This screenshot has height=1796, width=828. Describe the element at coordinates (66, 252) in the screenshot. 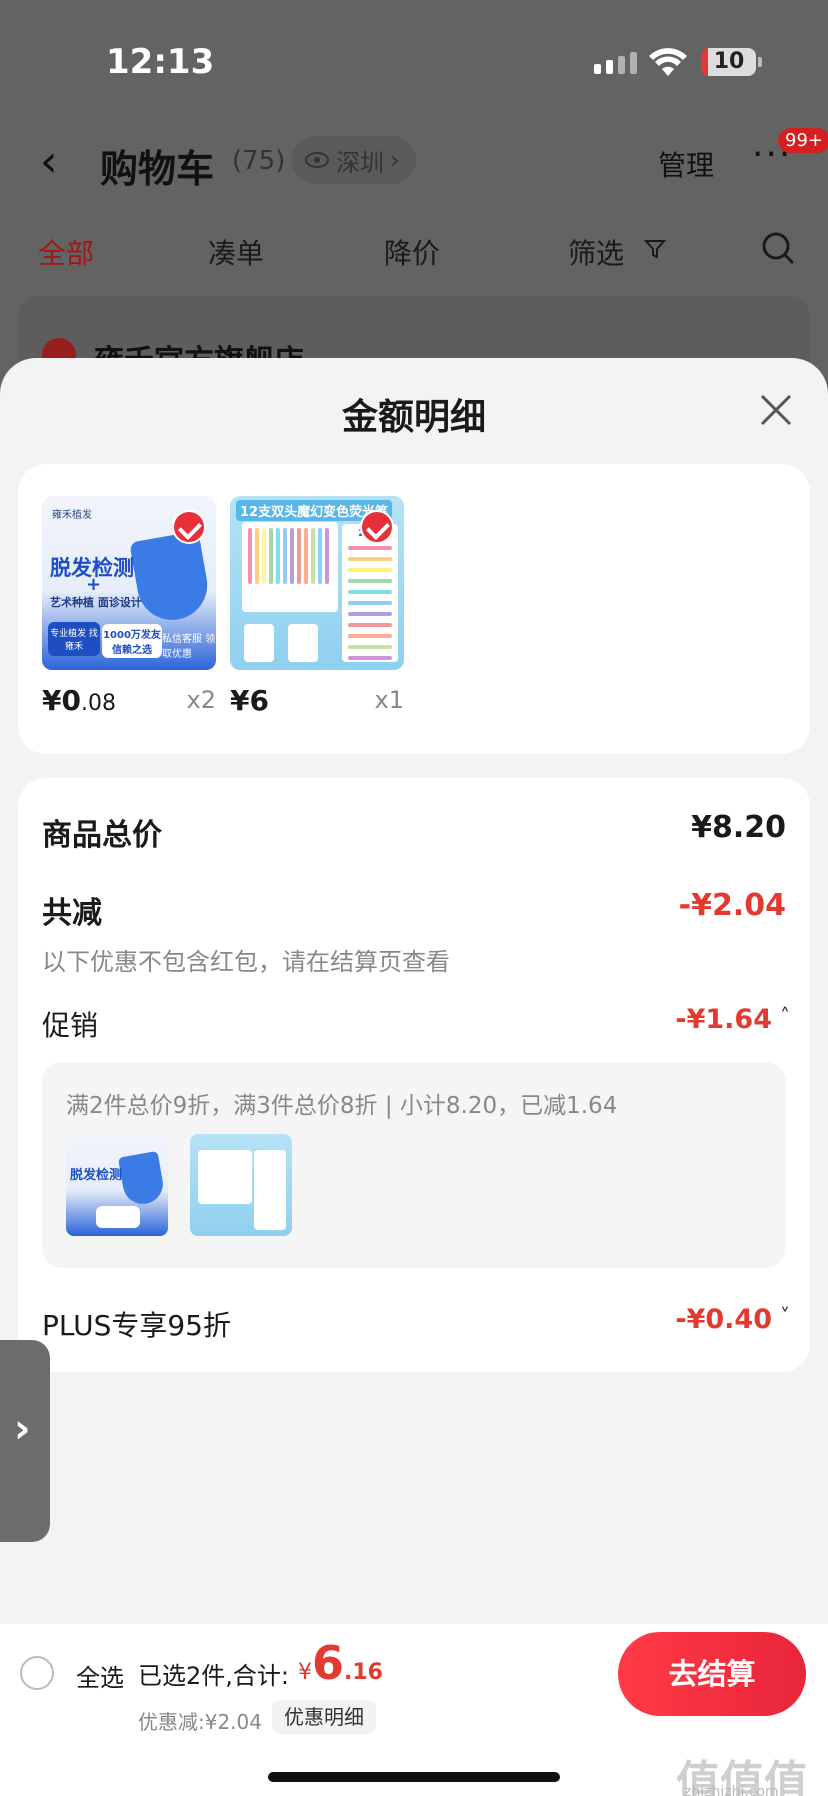

I see `tab-all: 全部` at that location.